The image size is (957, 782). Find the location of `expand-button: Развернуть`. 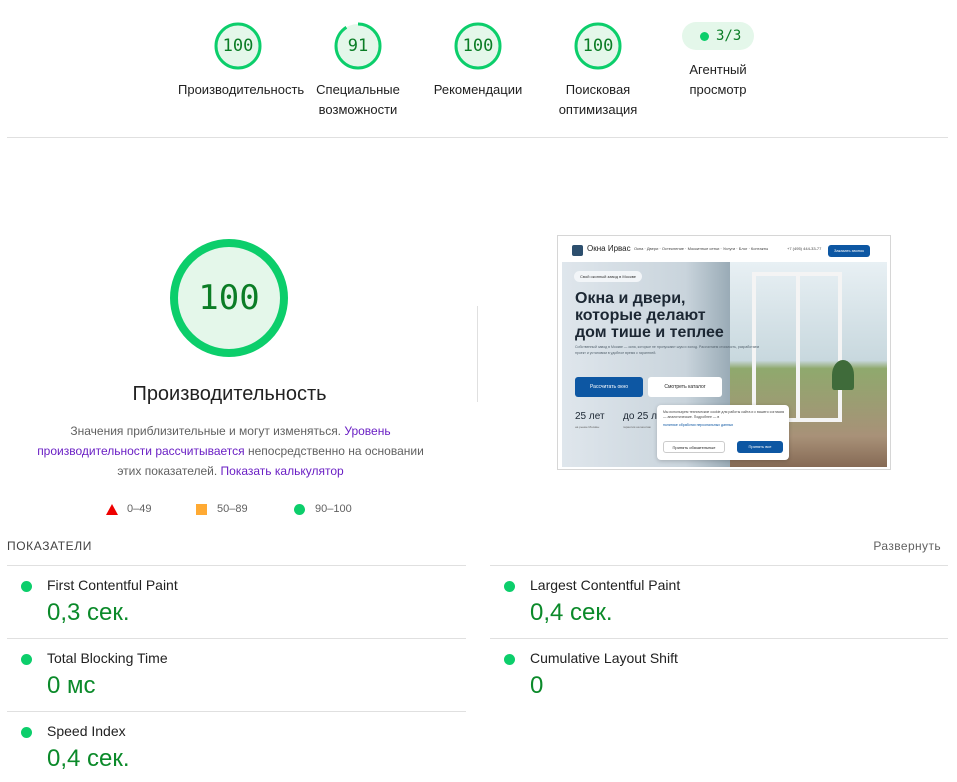

expand-button: Развернуть is located at coordinates (907, 546).